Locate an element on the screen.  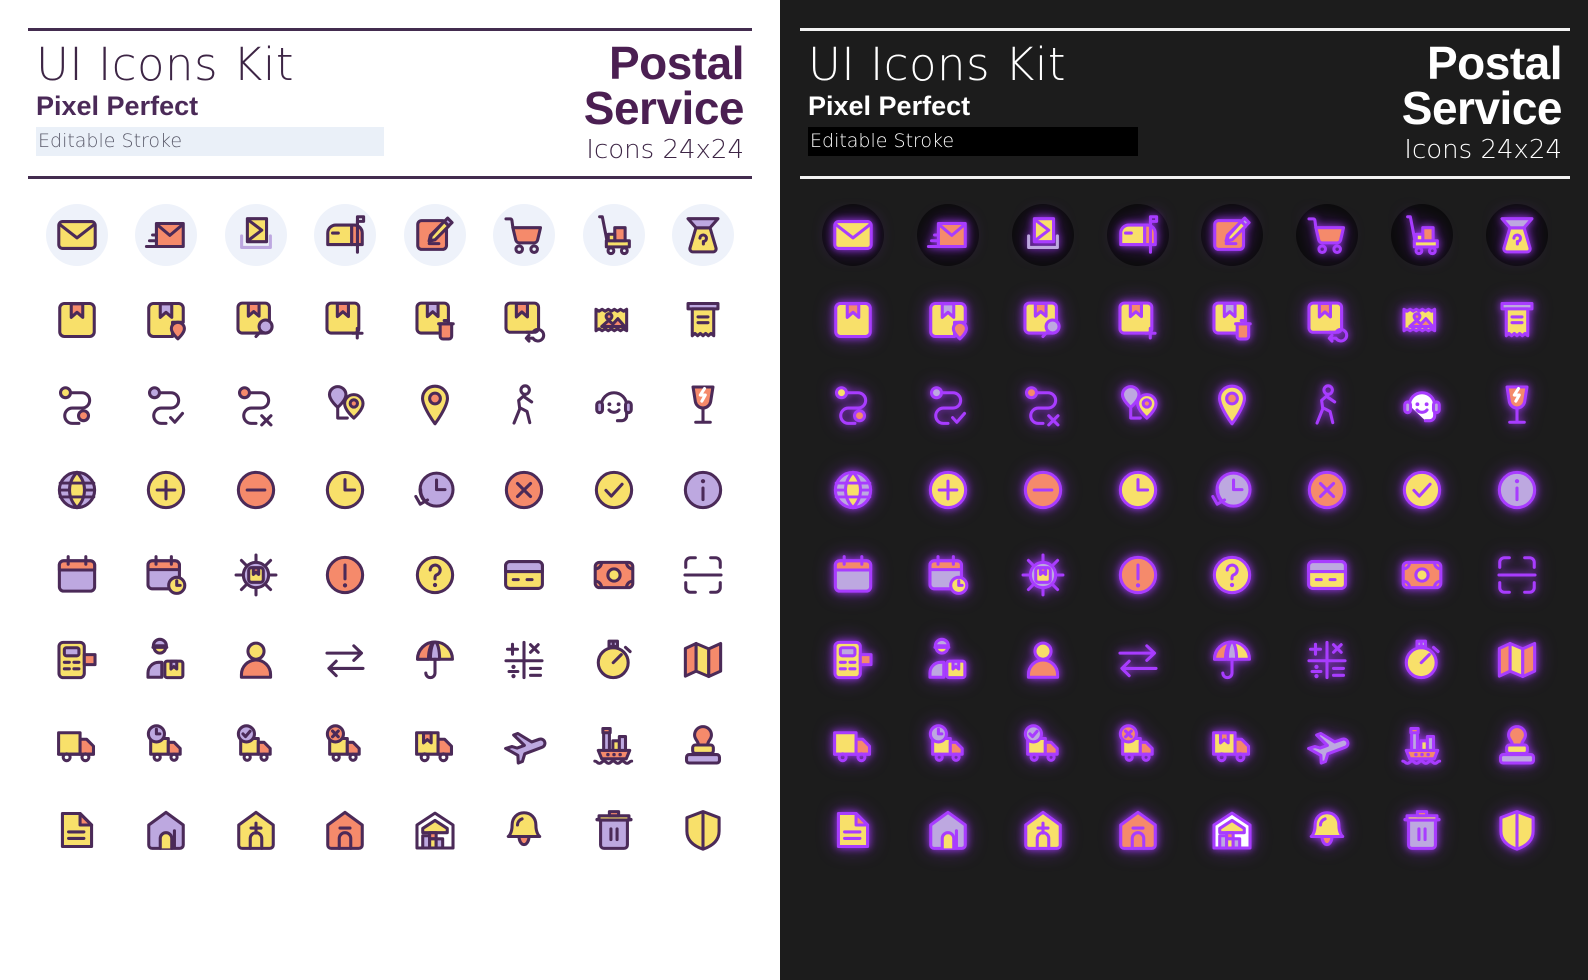
hand-truck-parcels-icon is located at coordinates (1422, 235).